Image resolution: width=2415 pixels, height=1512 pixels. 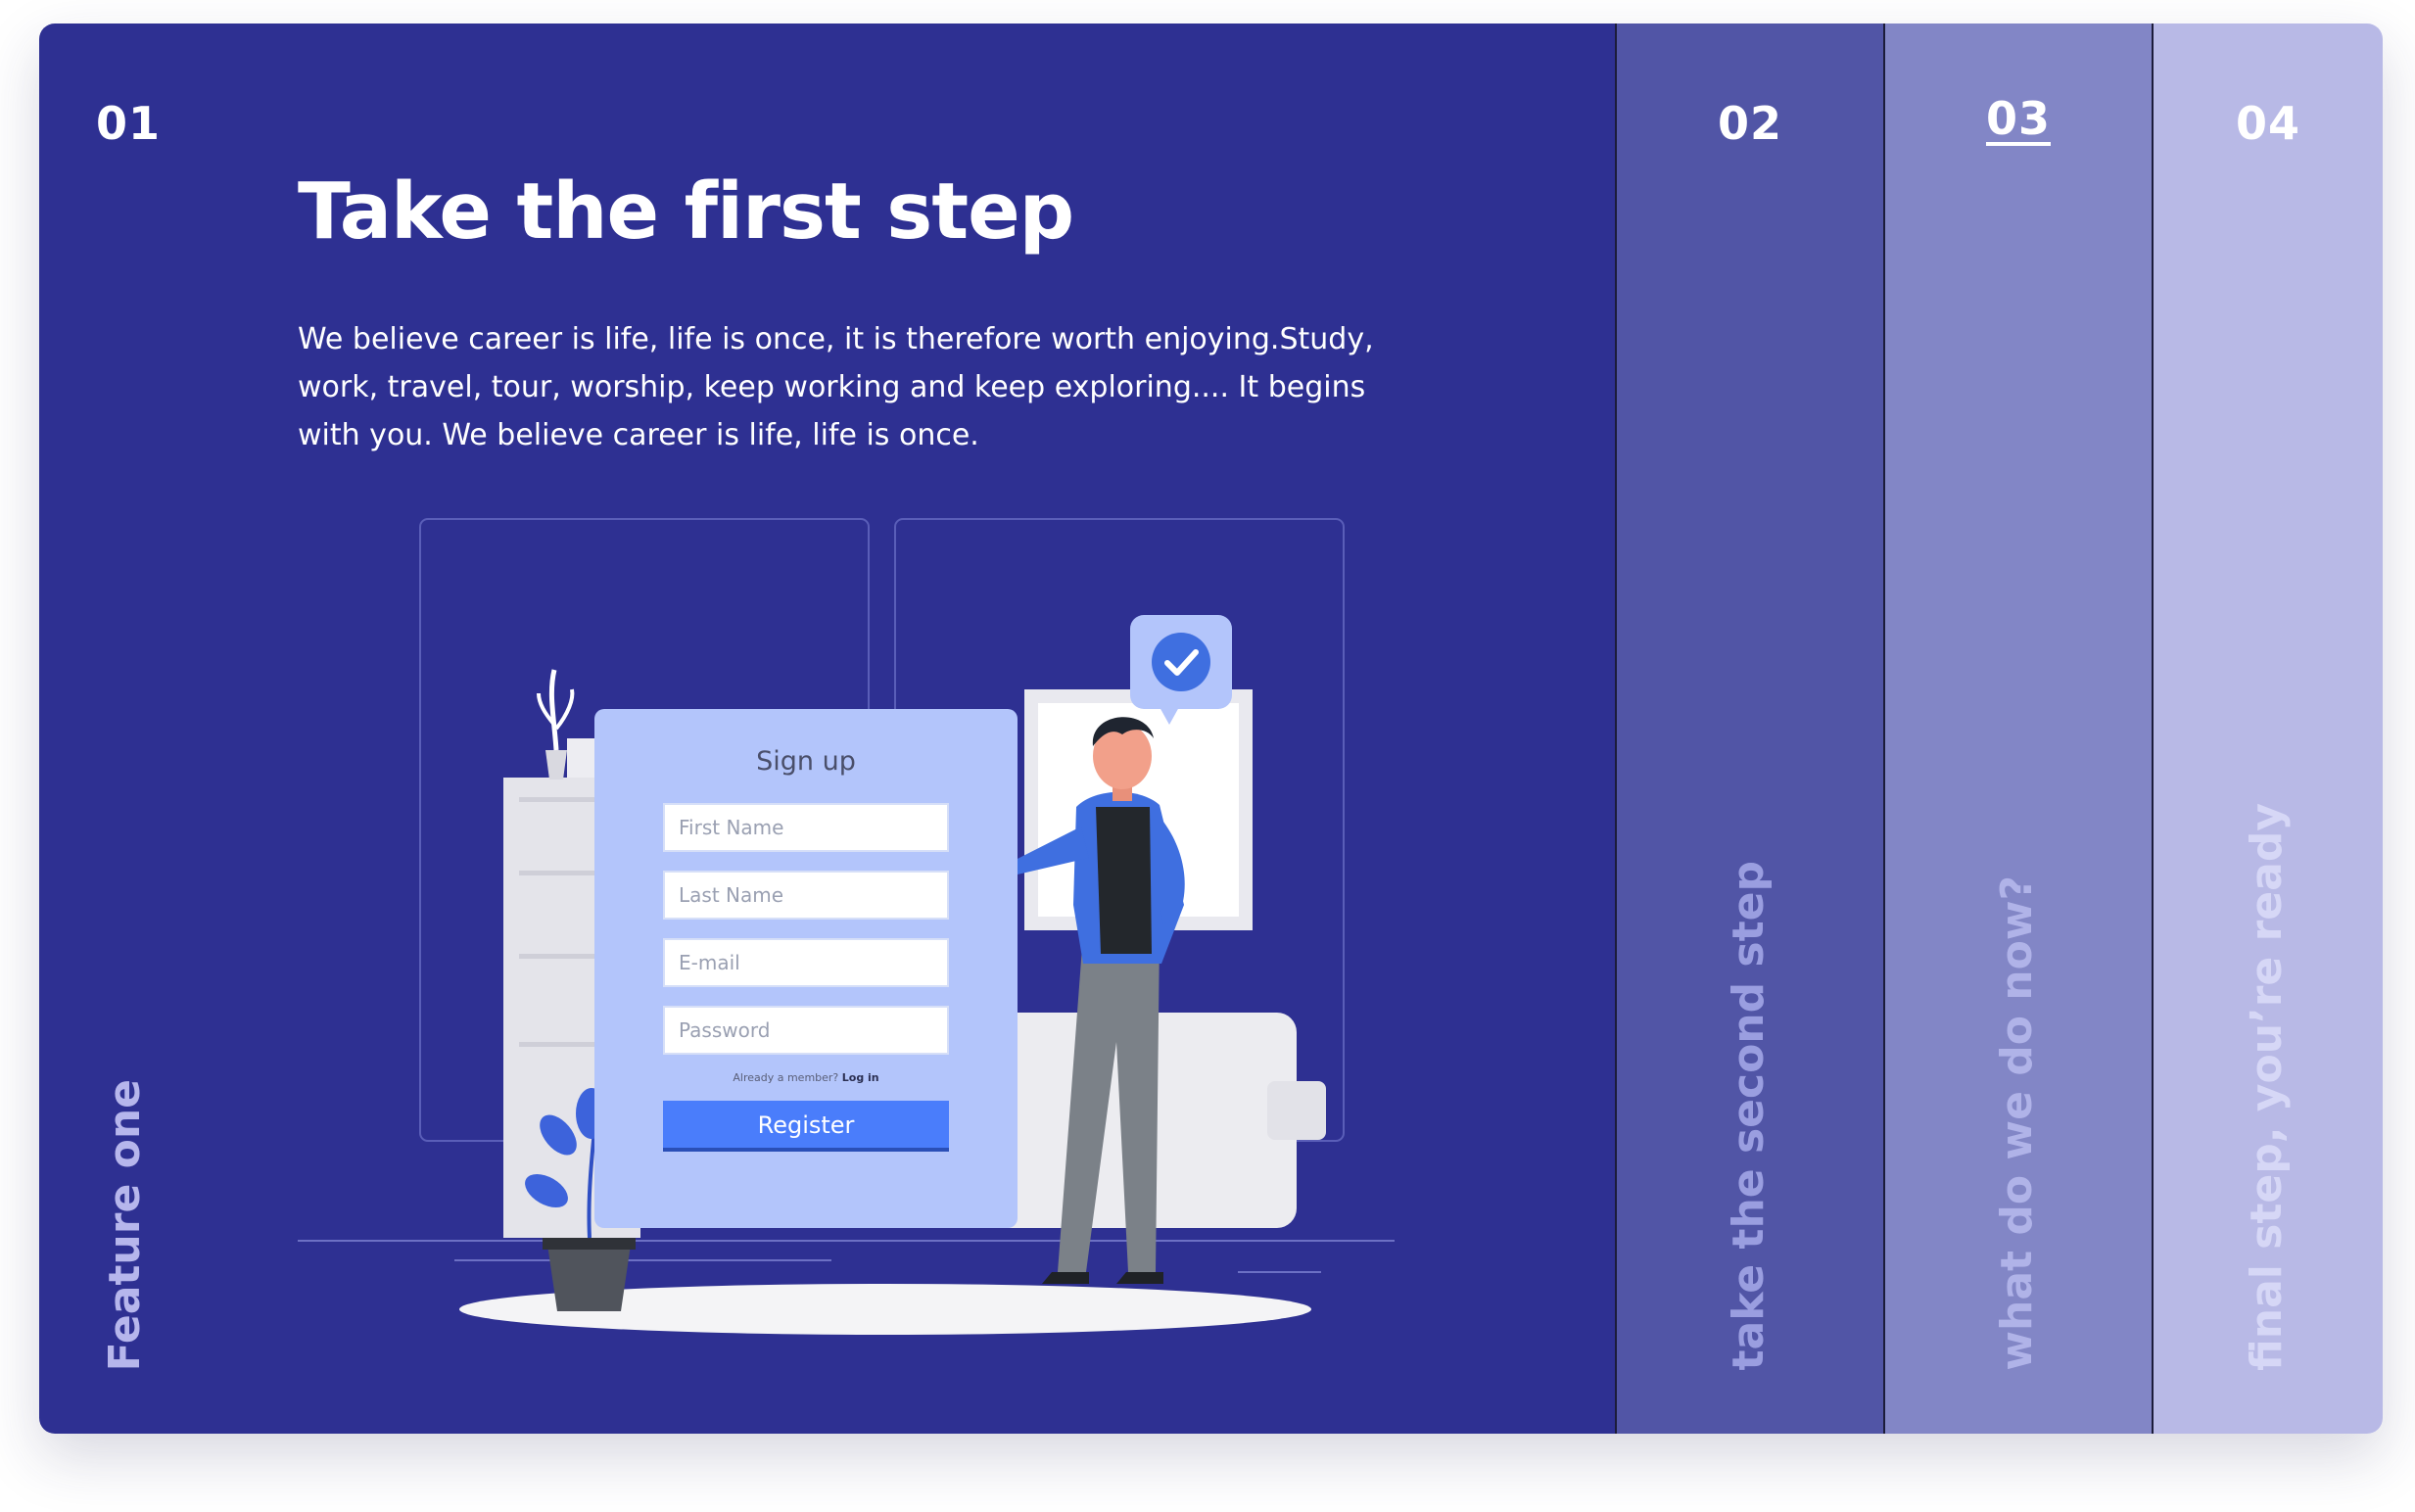 What do you see at coordinates (806, 962) in the screenshot?
I see `email-field: E-mail` at bounding box center [806, 962].